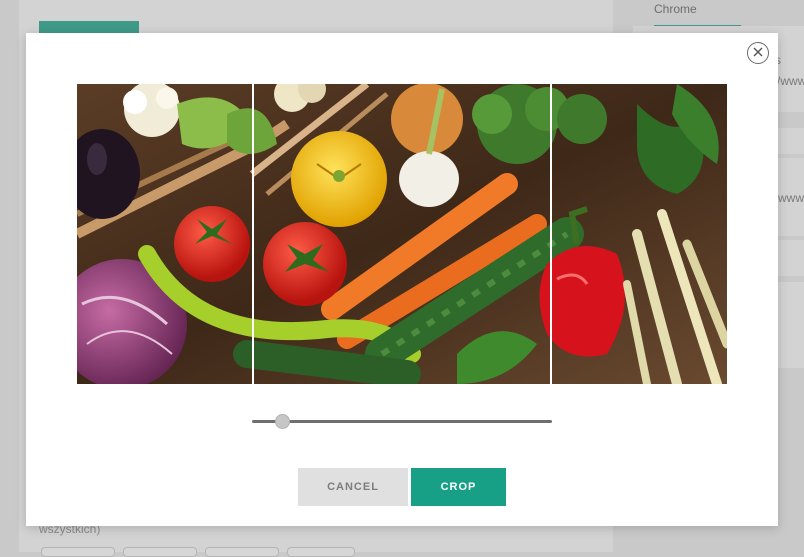 The image size is (804, 557). Describe the element at coordinates (458, 487) in the screenshot. I see `crop-button: CROP` at that location.